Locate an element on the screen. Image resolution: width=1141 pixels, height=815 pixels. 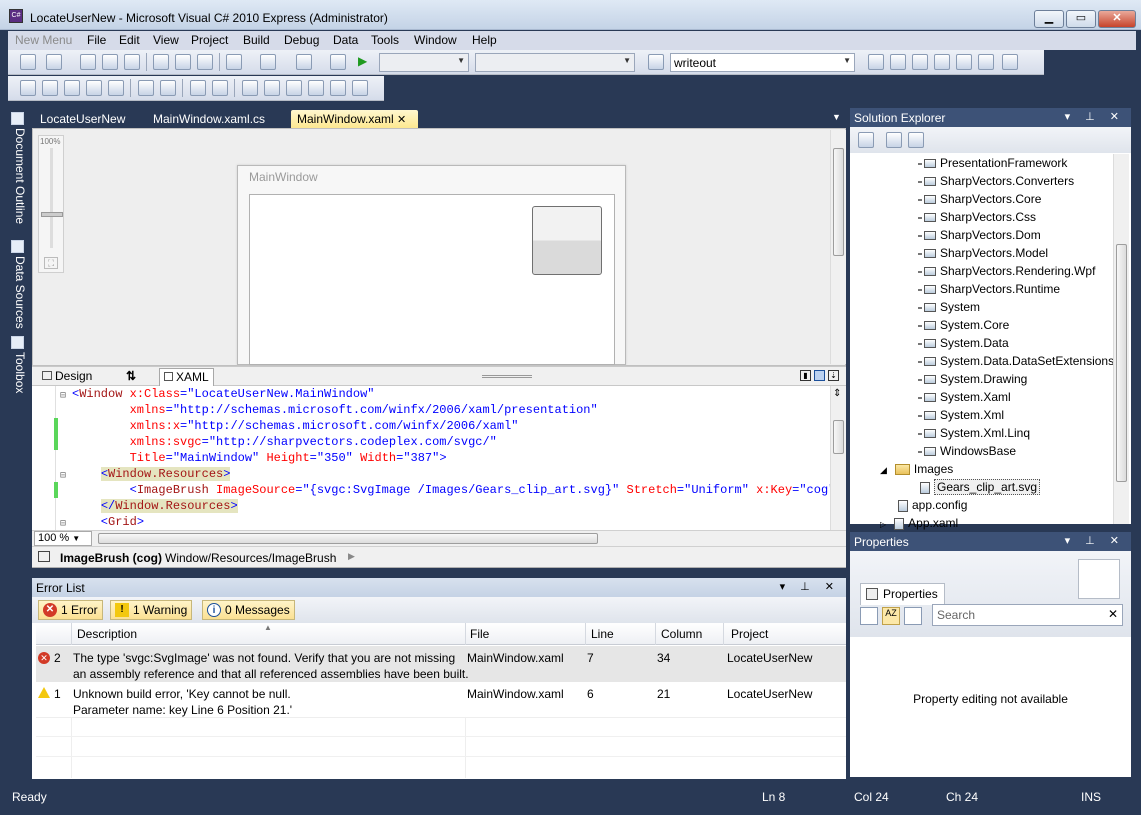
properties-window-icon is located at coordinates (898, 62).